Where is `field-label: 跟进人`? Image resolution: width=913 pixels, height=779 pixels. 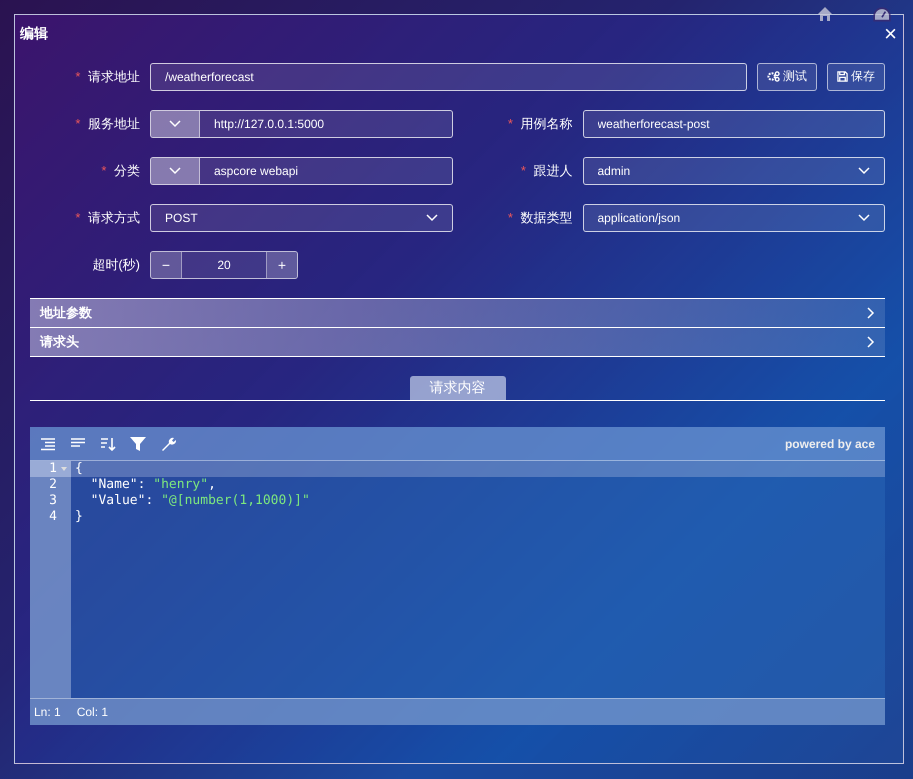 field-label: 跟进人 is located at coordinates (553, 170).